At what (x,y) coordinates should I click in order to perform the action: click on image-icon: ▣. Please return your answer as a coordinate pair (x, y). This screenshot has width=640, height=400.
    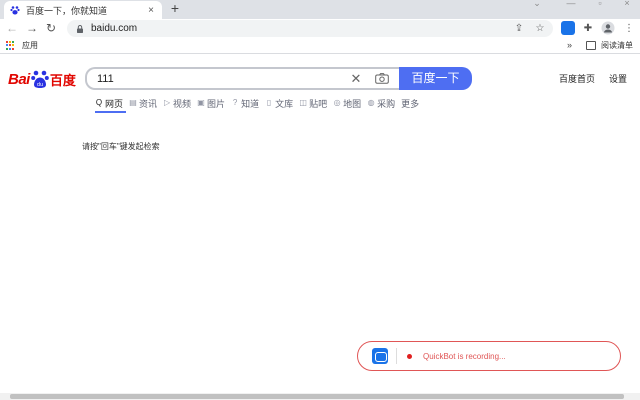
    Looking at the image, I should click on (201, 102).